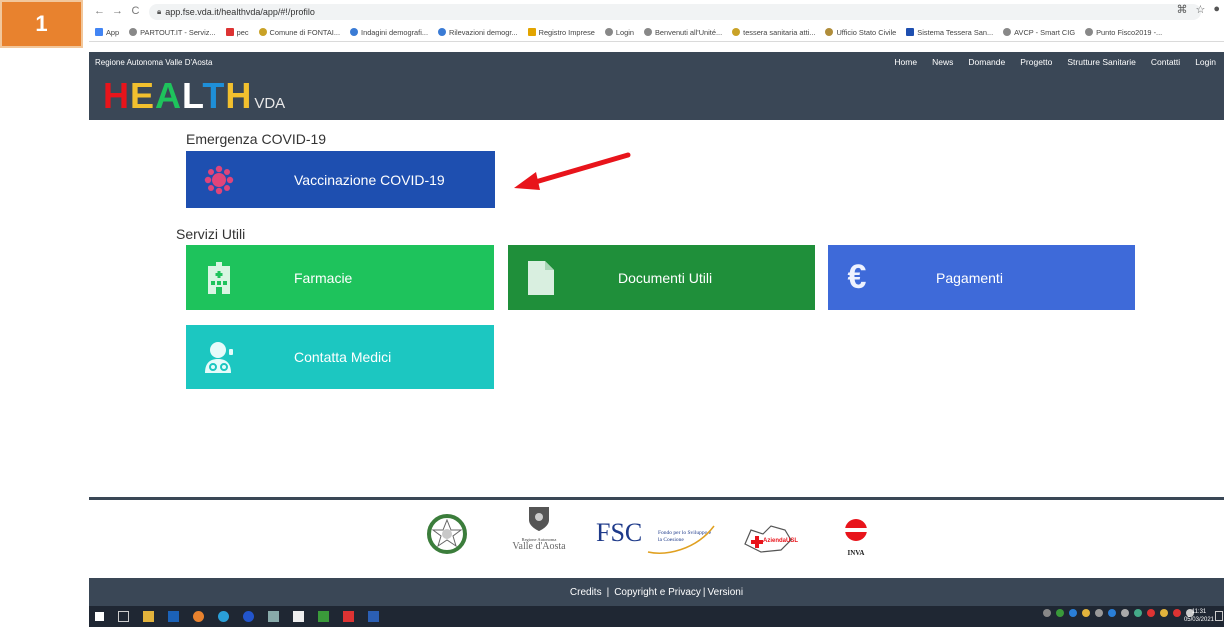  Describe the element at coordinates (905, 62) in the screenshot. I see `nav-home: Home` at that location.